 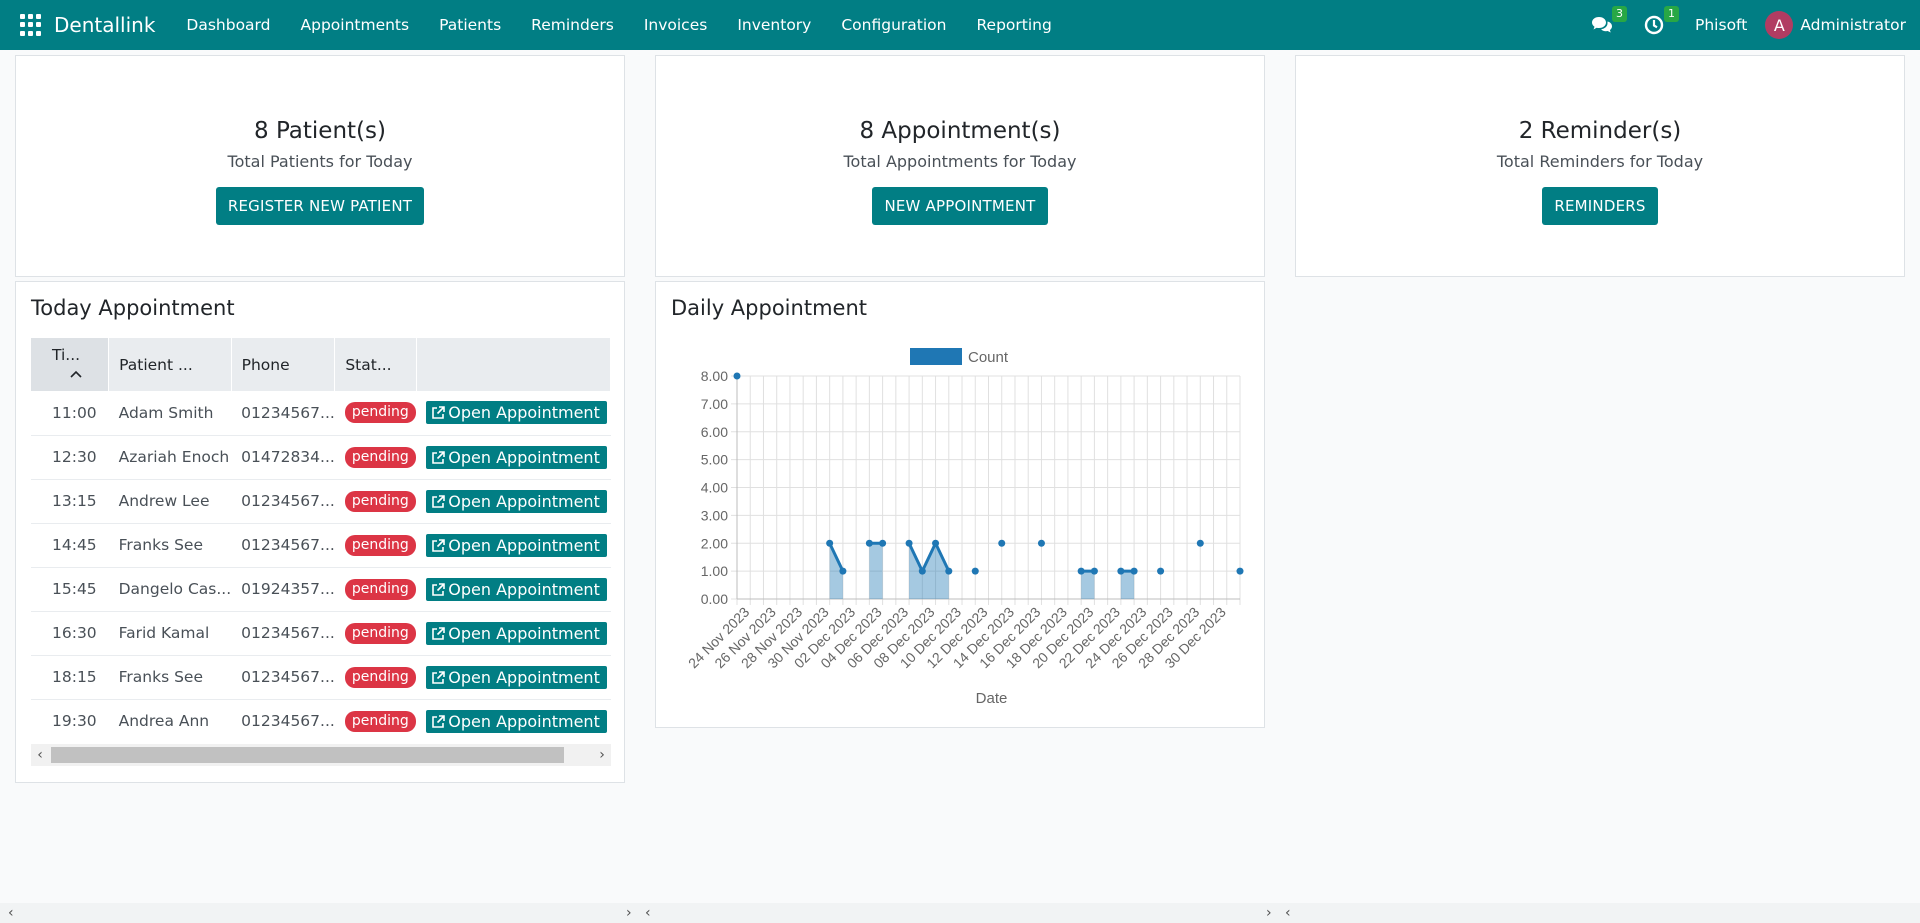 I want to click on nav-configuration: Configuration, so click(x=893, y=25).